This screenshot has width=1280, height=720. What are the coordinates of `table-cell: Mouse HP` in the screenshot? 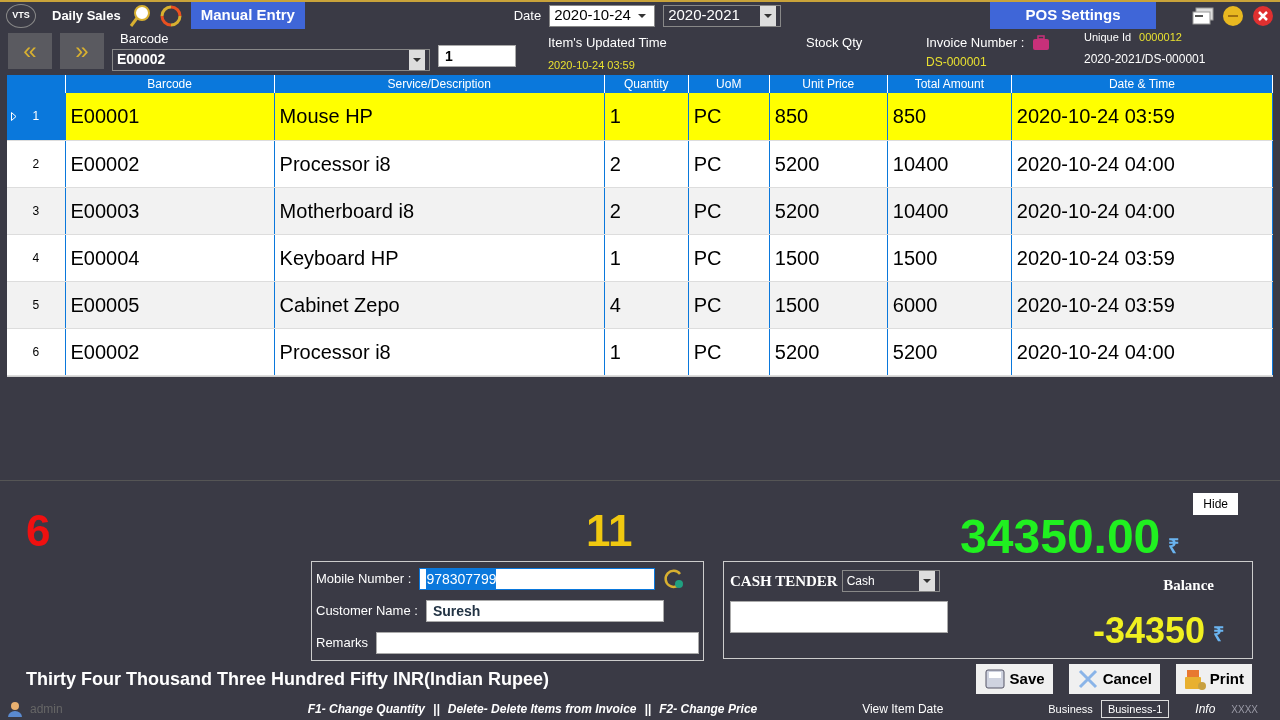 It's located at (439, 116).